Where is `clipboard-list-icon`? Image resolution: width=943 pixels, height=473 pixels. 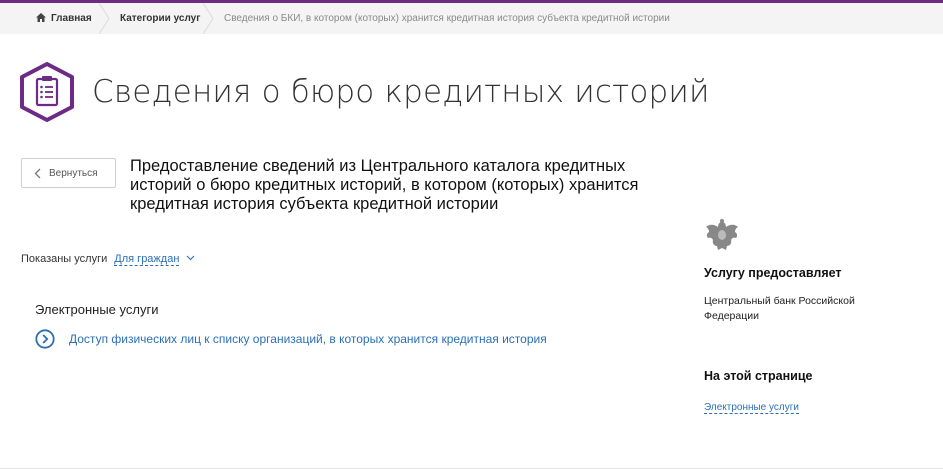 clipboard-list-icon is located at coordinates (47, 92).